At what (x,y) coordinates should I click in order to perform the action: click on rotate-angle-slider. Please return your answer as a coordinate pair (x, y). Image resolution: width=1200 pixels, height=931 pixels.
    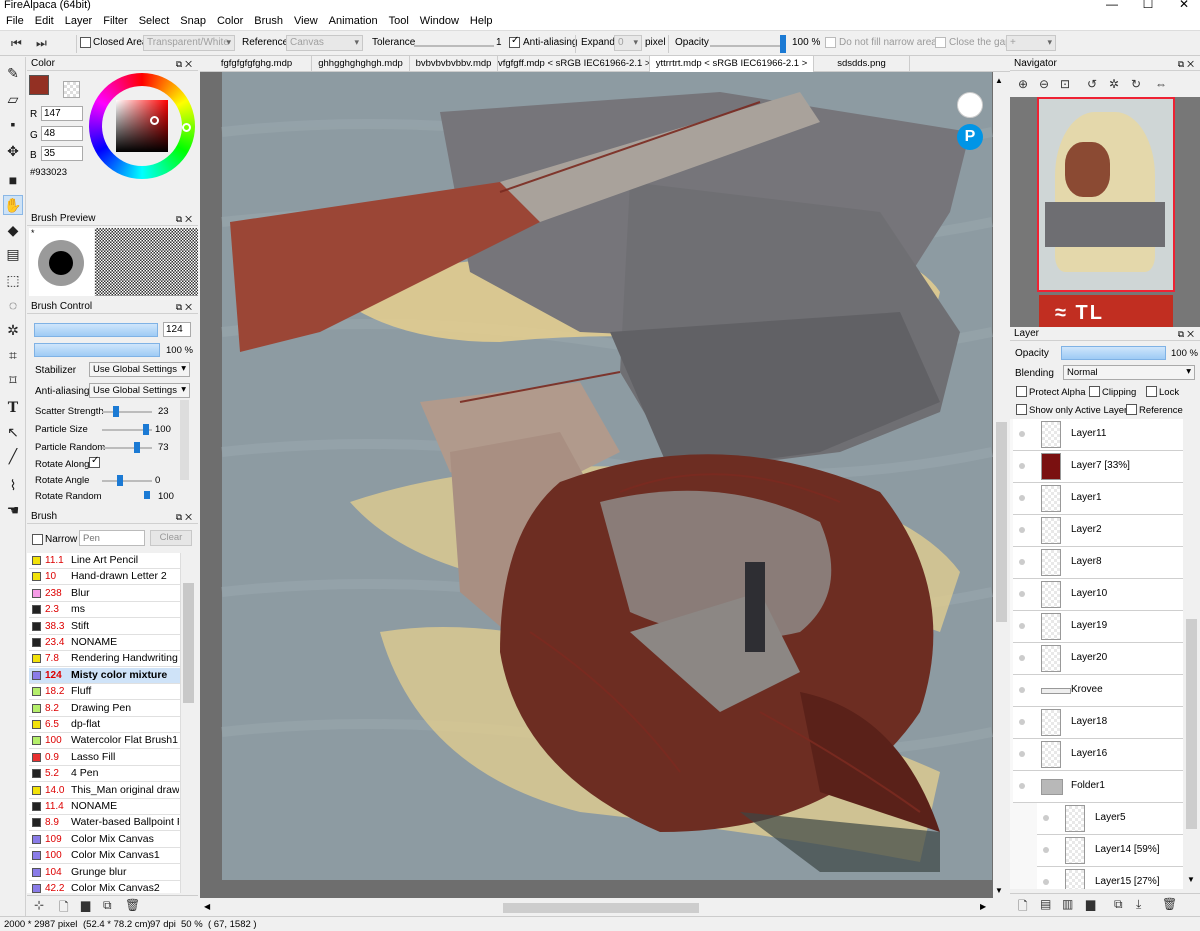
    Looking at the image, I should click on (127, 481).